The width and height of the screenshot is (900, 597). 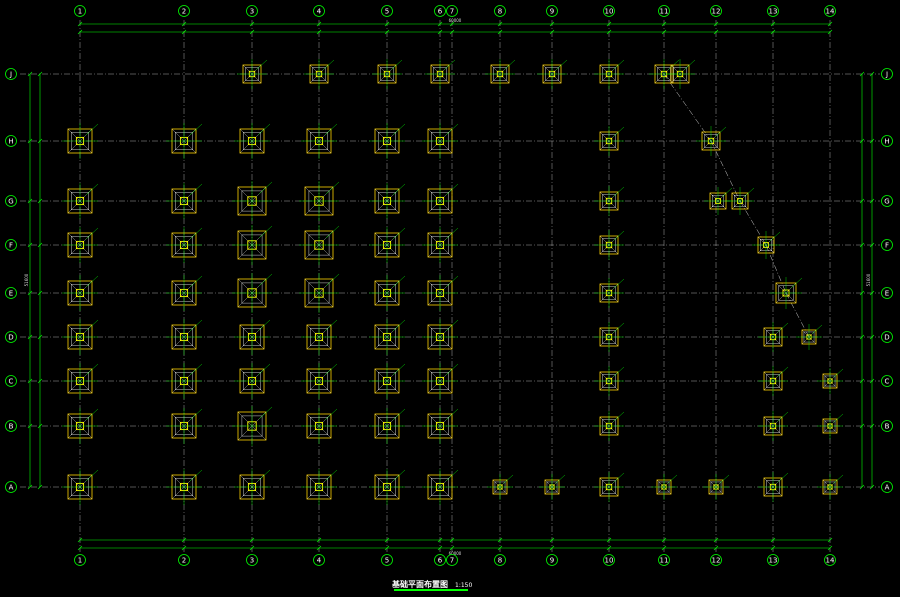 I want to click on axis-bubble-left-A: A, so click(x=11, y=487).